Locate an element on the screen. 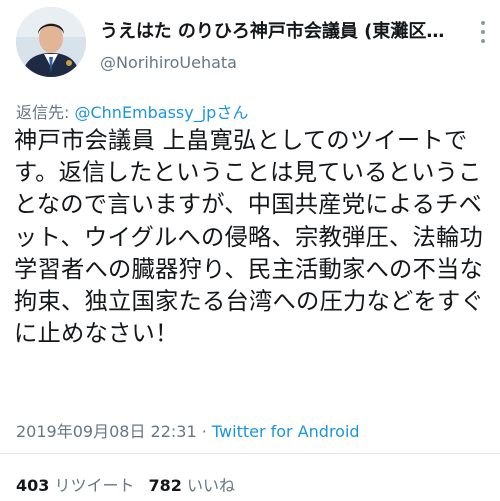 This screenshot has width=500, height=501. tweet-source-link: Twitter for Android is located at coordinates (286, 431).